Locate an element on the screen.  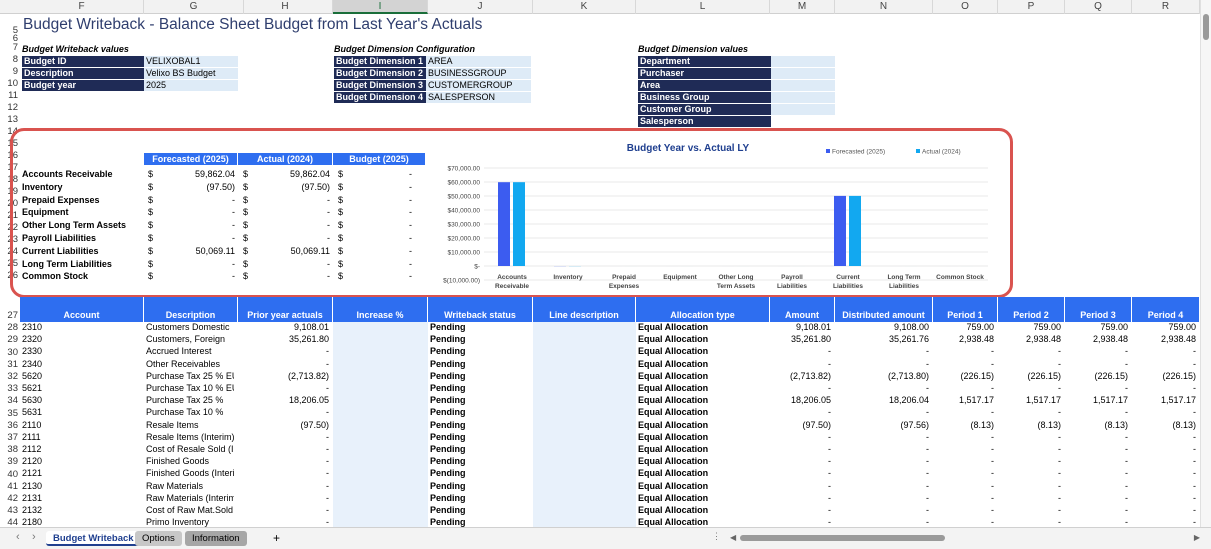
table-cell: Resale Items is located at coordinates (172, 424).